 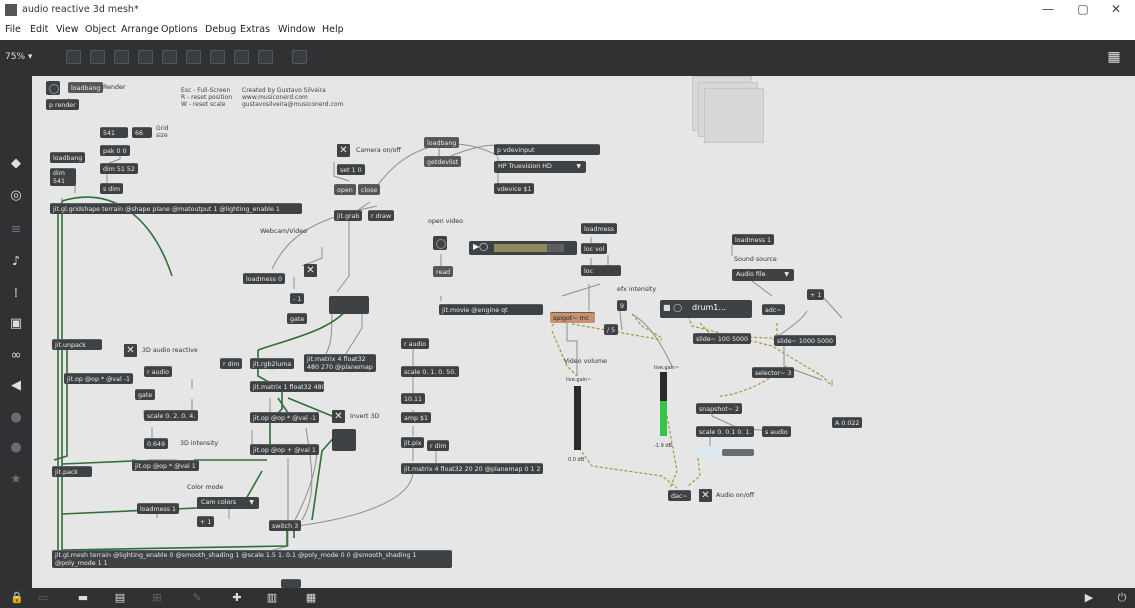 What do you see at coordinates (443, 161) in the screenshot?
I see `getdevlist-message: getdevlist` at bounding box center [443, 161].